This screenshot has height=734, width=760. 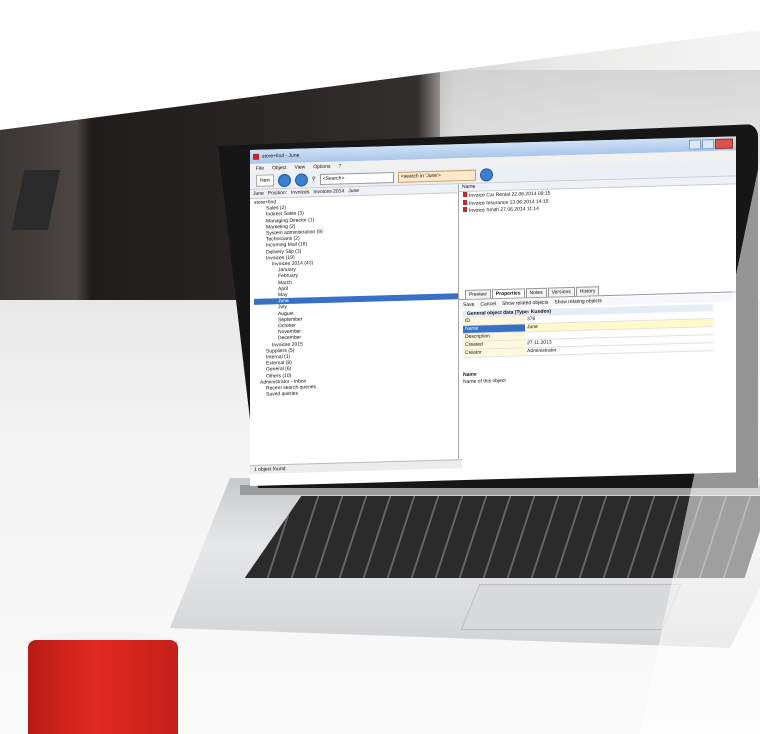 I want to click on minimize-button, so click(x=695, y=144).